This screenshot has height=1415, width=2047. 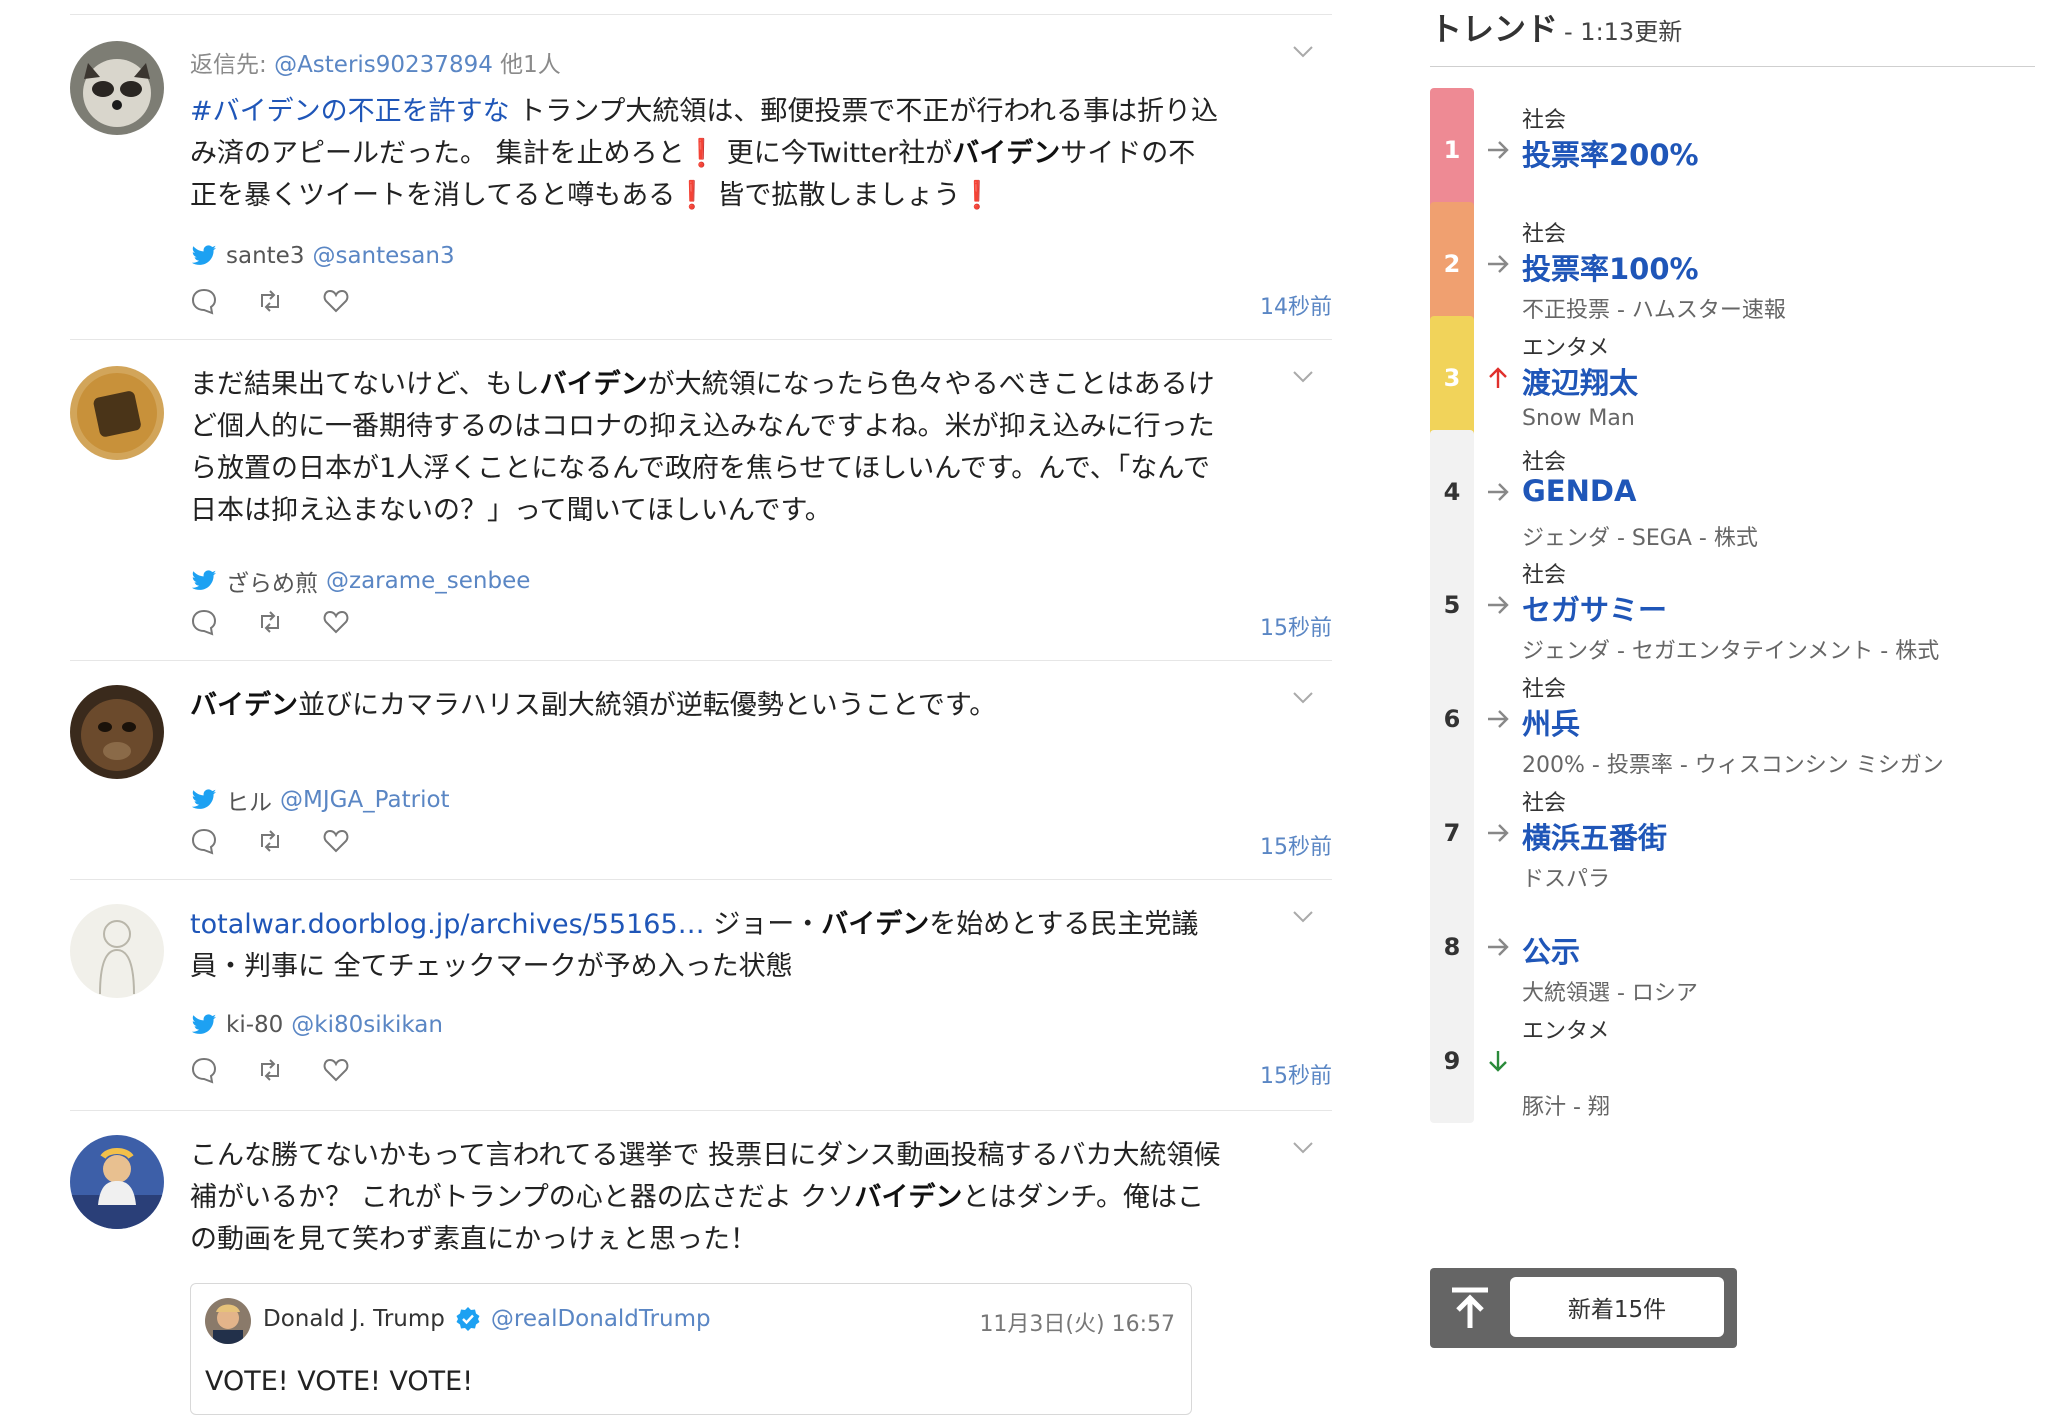 What do you see at coordinates (1551, 722) in the screenshot?
I see `trend-keyword-link: 州兵` at bounding box center [1551, 722].